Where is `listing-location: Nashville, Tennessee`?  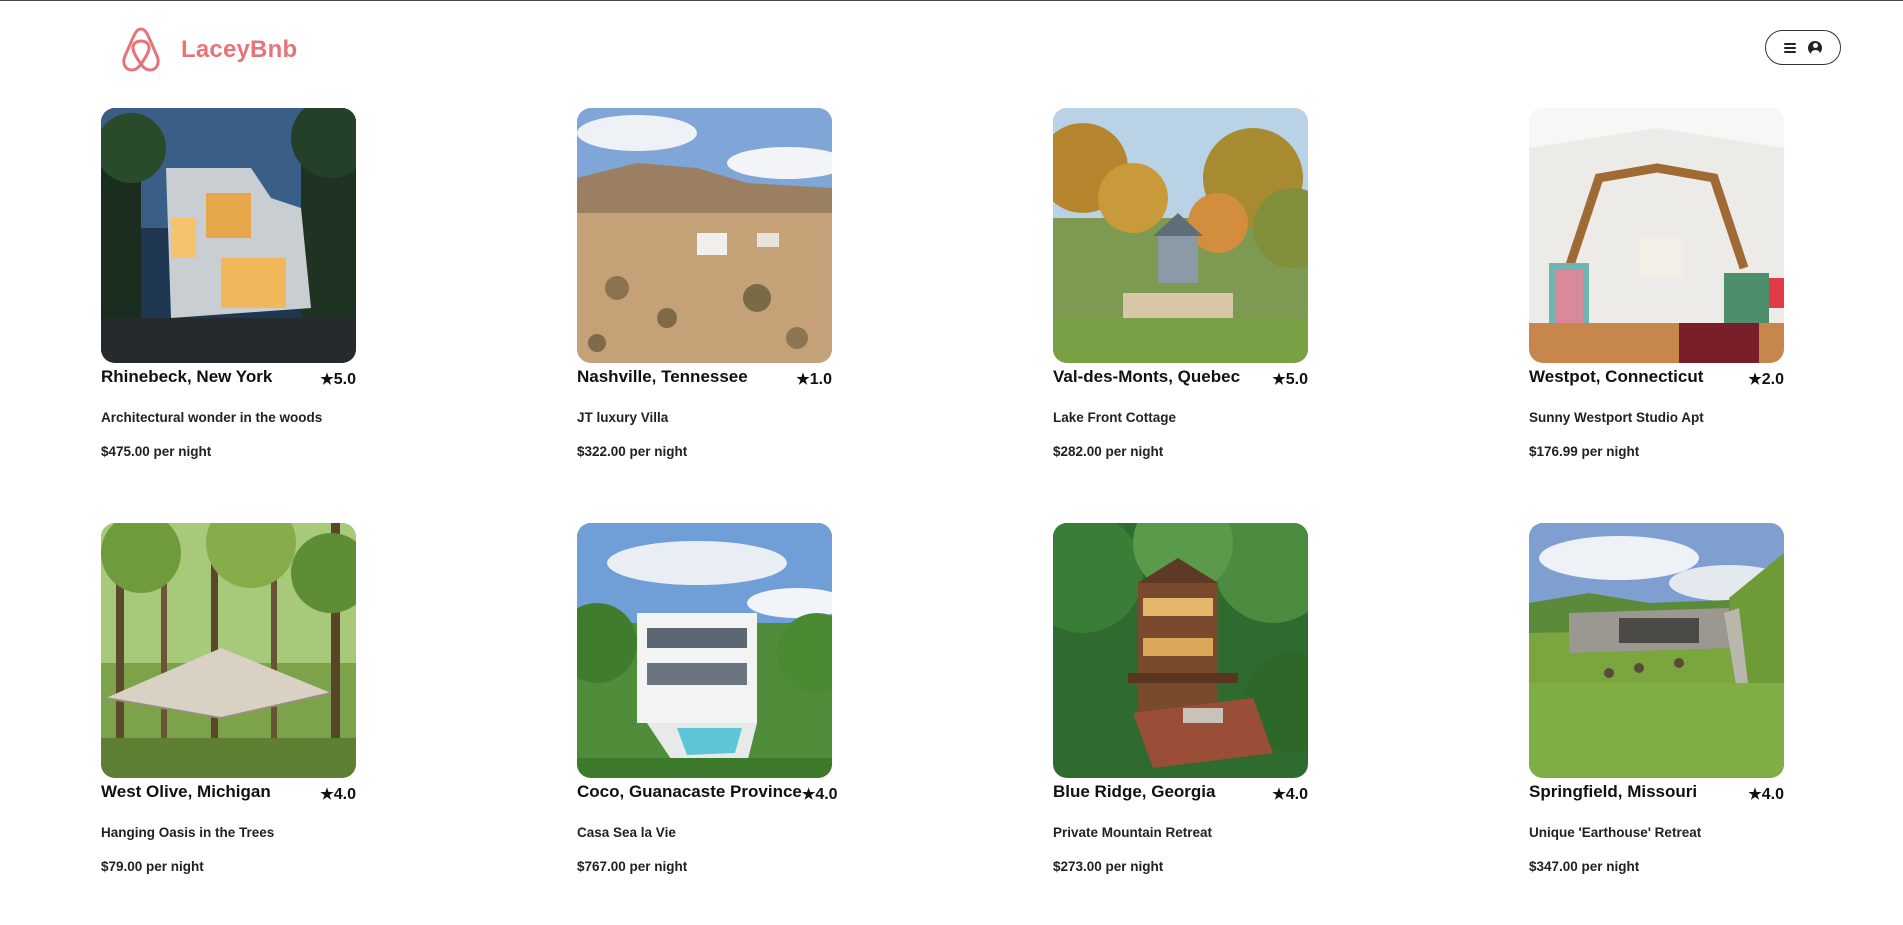 listing-location: Nashville, Tennessee is located at coordinates (662, 376).